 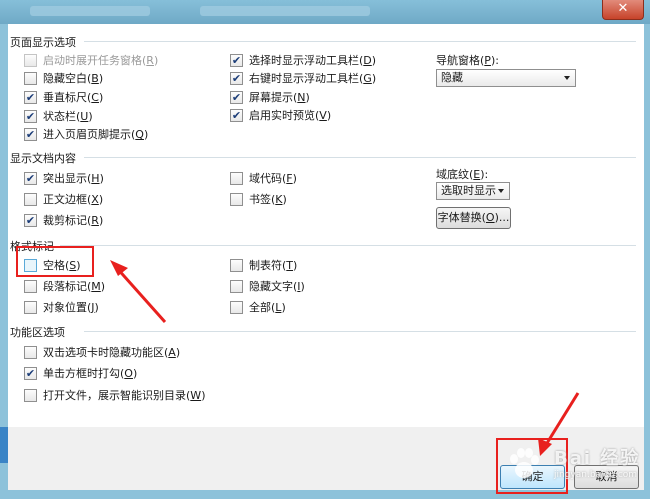 I want to click on option-label: 段落标记(M), so click(x=74, y=286).